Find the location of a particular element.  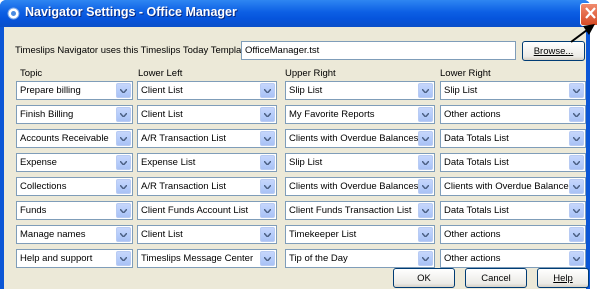

column-header-lower-left: Lower Left is located at coordinates (160, 73).